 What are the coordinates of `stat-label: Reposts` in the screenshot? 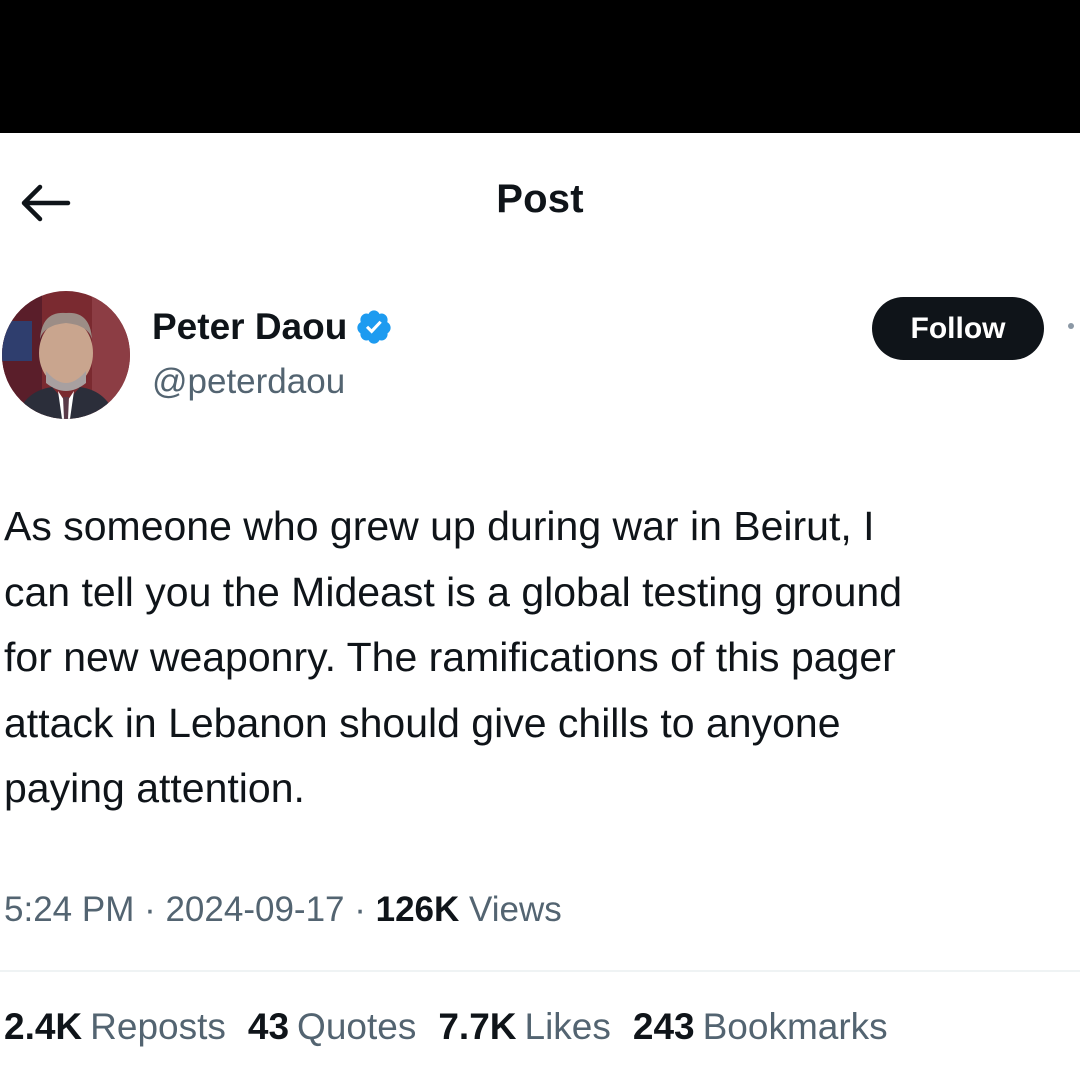 It's located at (158, 1026).